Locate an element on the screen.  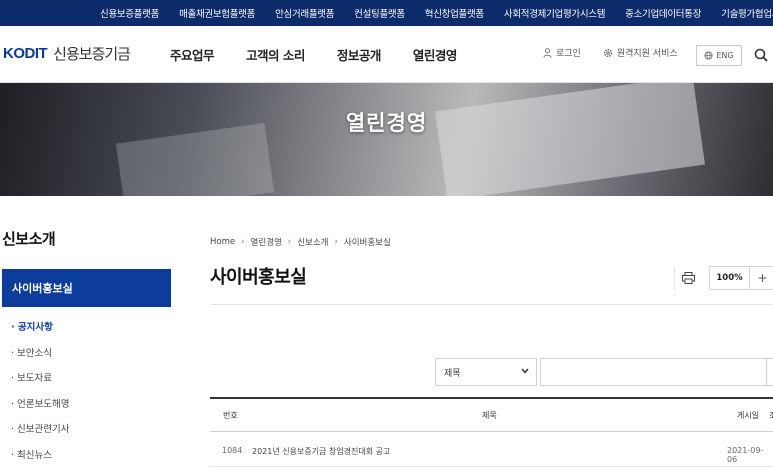
topbar-link-startup: 혁신창업플랫폼 is located at coordinates (454, 13).